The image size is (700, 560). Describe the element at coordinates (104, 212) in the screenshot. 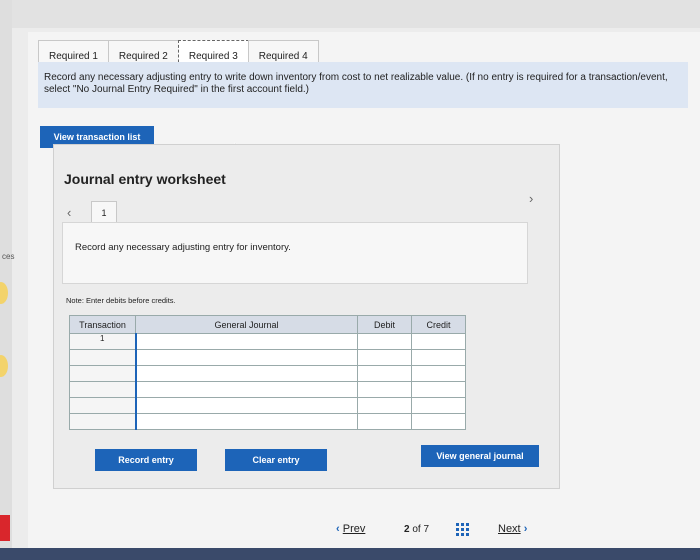

I see `step-tab-1: 1` at that location.